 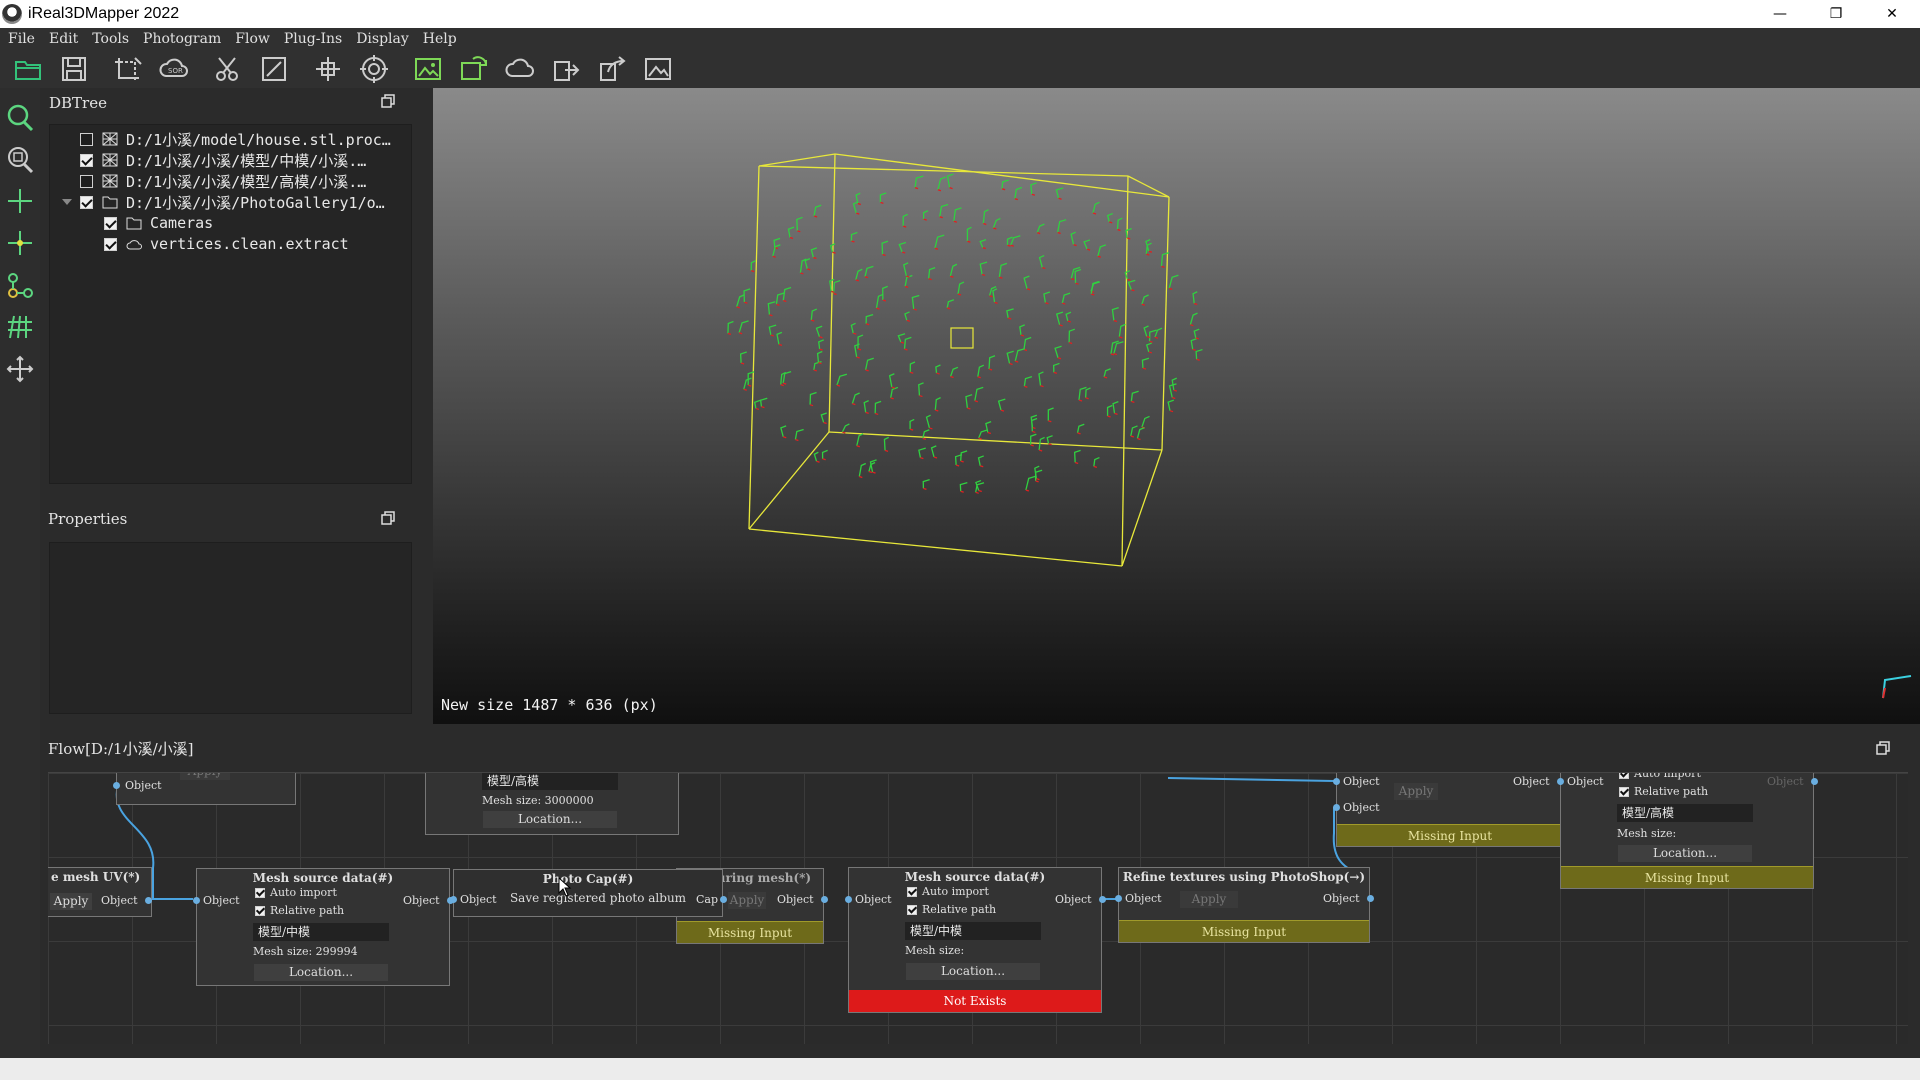 I want to click on restore-button: ❐, so click(x=1836, y=14).